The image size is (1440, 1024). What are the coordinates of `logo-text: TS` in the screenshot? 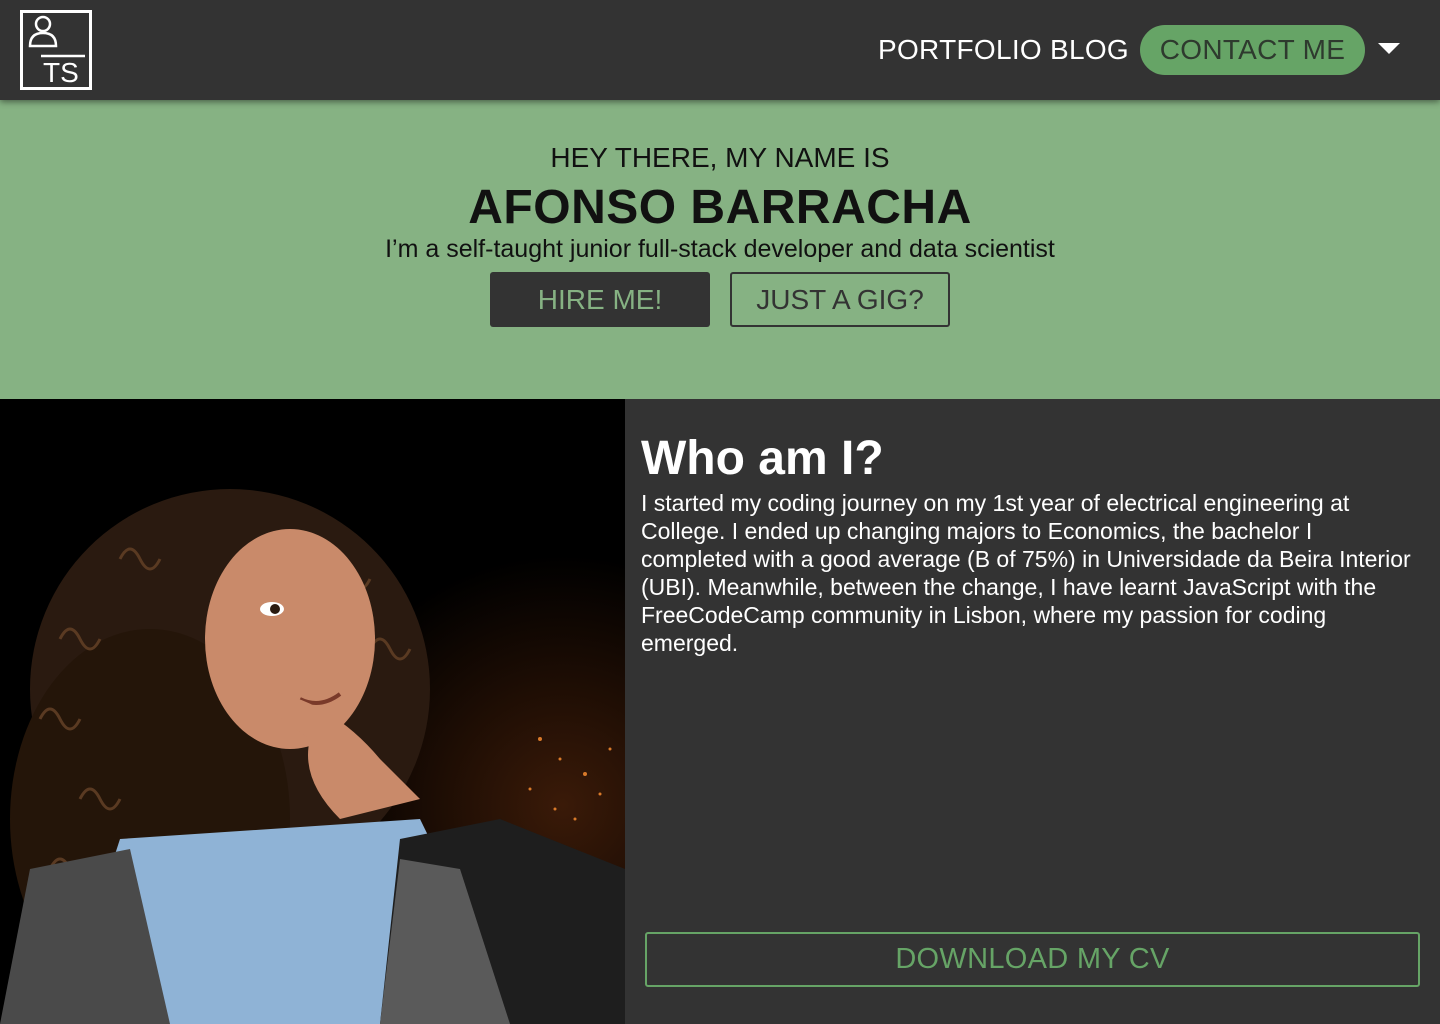 It's located at (61, 72).